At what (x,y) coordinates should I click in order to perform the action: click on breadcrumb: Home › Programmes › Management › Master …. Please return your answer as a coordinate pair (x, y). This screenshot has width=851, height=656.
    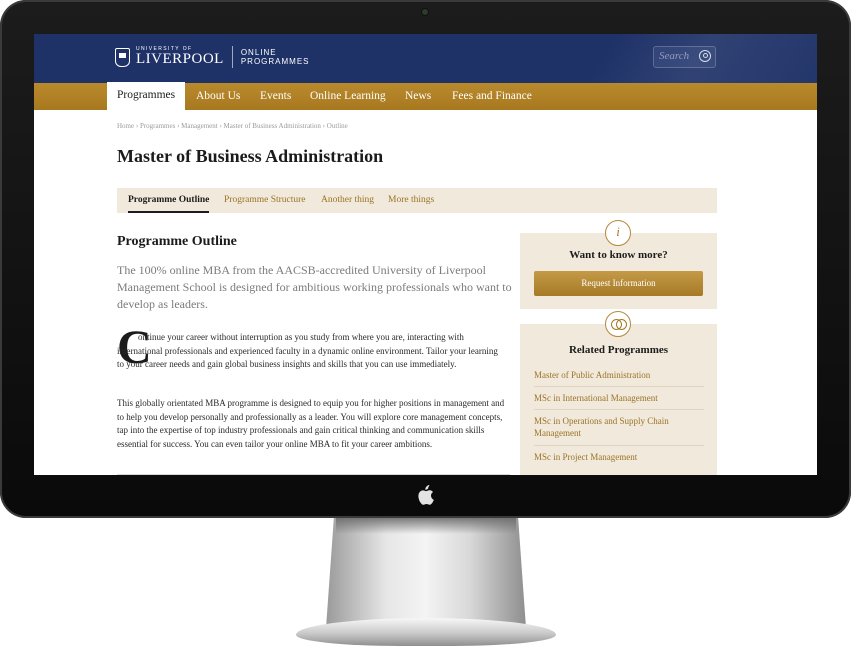
    Looking at the image, I should click on (232, 126).